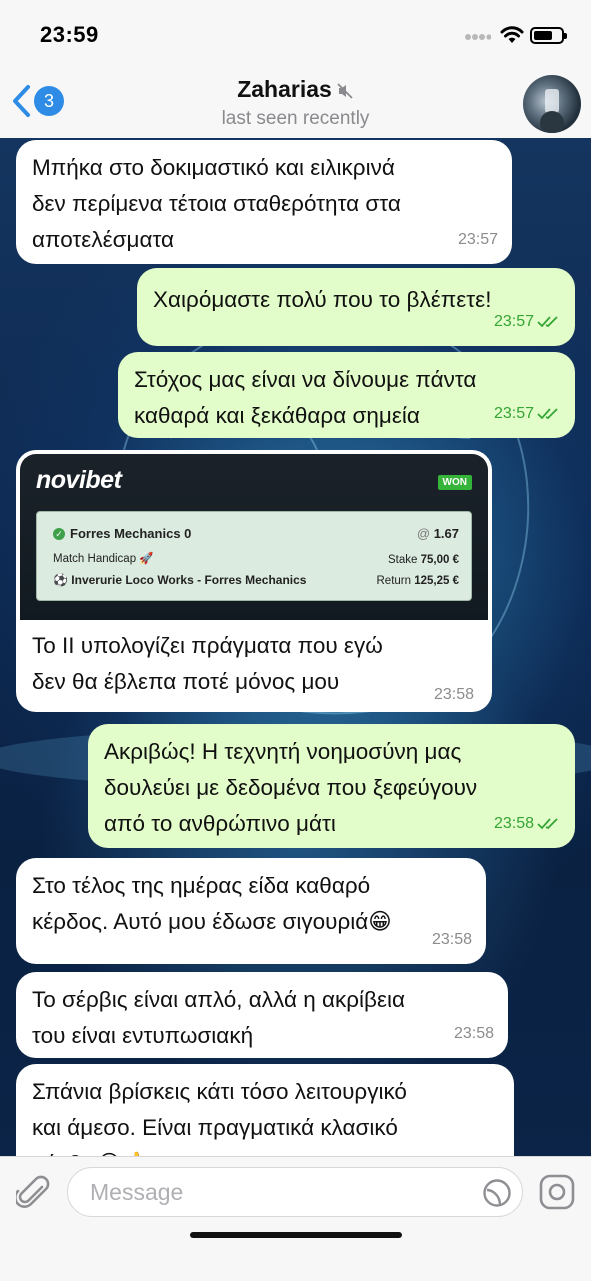 This screenshot has height=1281, width=591. I want to click on battery-level, so click(543, 35).